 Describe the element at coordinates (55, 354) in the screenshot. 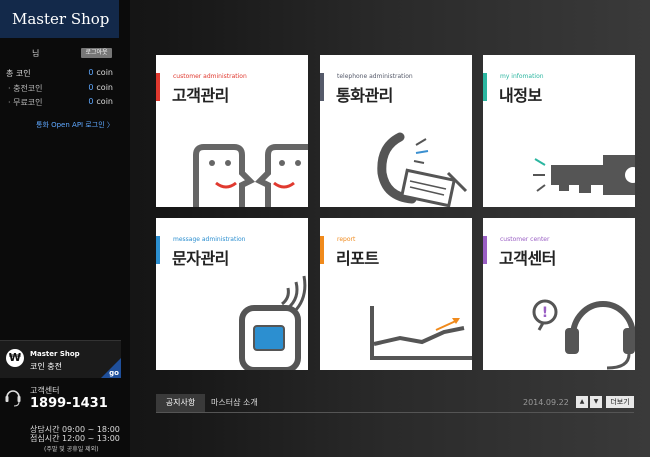

I see `charge-title: Master Shop` at that location.